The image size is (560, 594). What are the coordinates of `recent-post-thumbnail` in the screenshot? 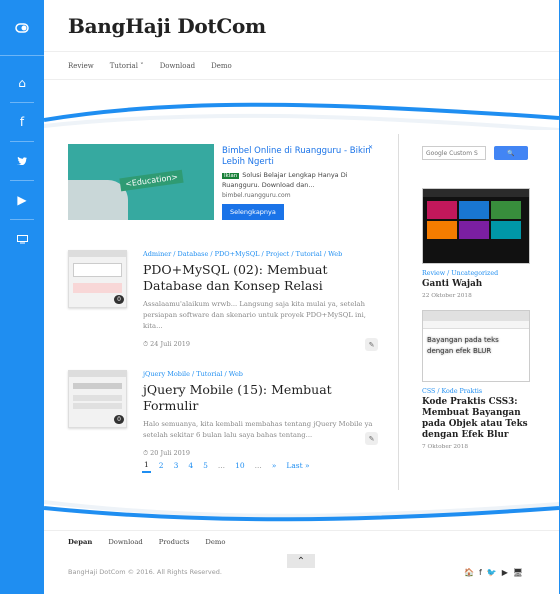 It's located at (476, 226).